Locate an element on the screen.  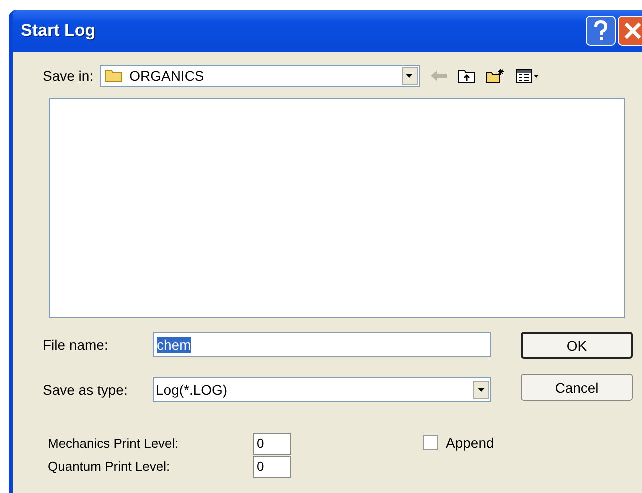
file-name-field: chem is located at coordinates (322, 344).